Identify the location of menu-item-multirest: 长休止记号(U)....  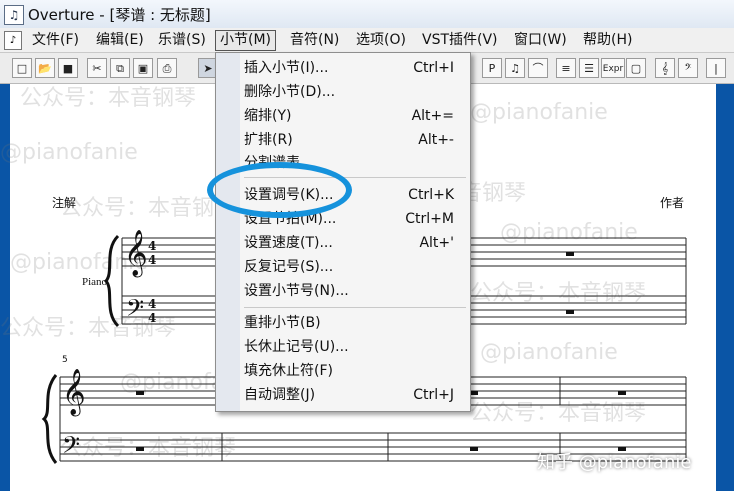
(355, 347).